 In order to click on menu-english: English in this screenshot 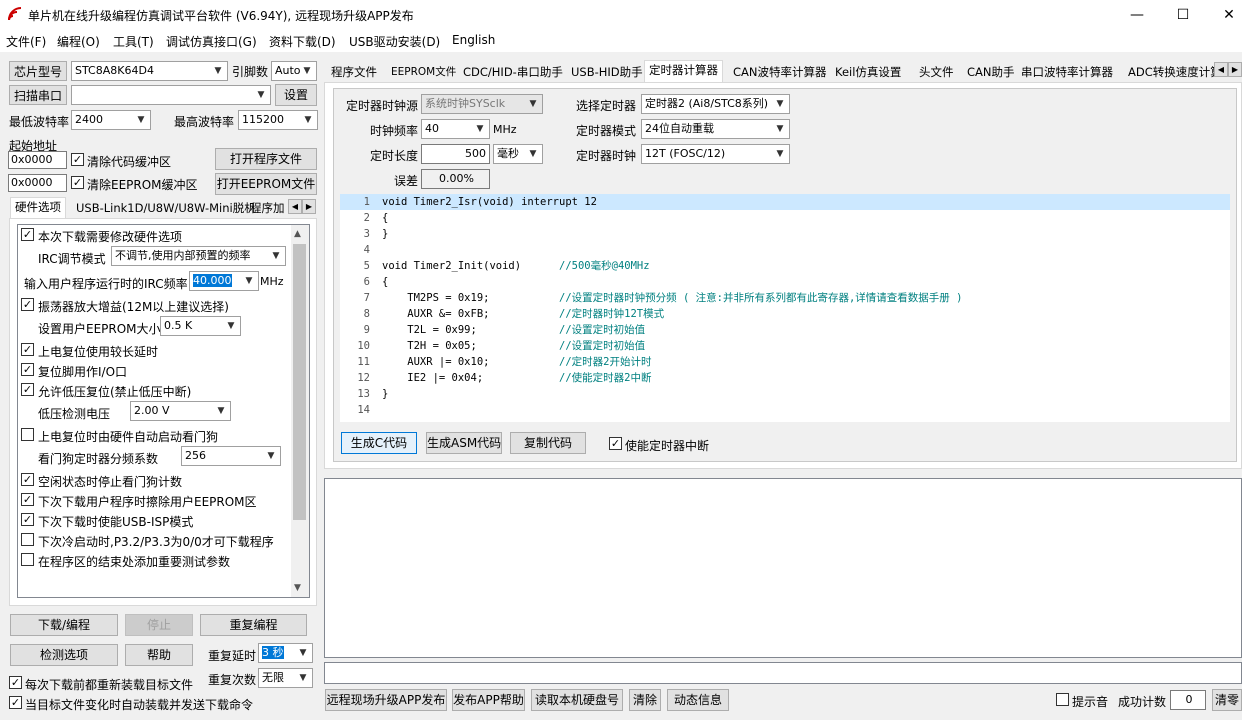, I will do `click(473, 40)`.